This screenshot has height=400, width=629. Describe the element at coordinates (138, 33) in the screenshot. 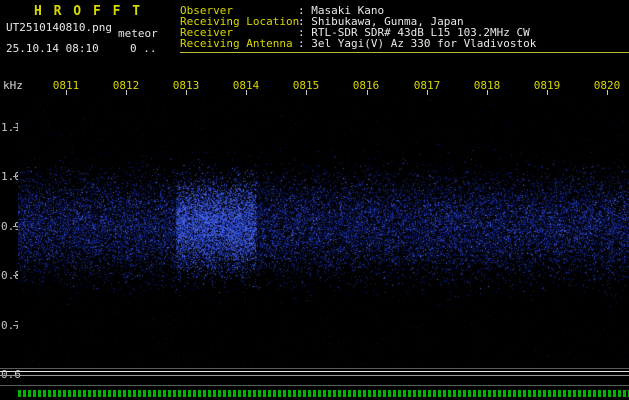

I see `observation-note: meteor` at that location.